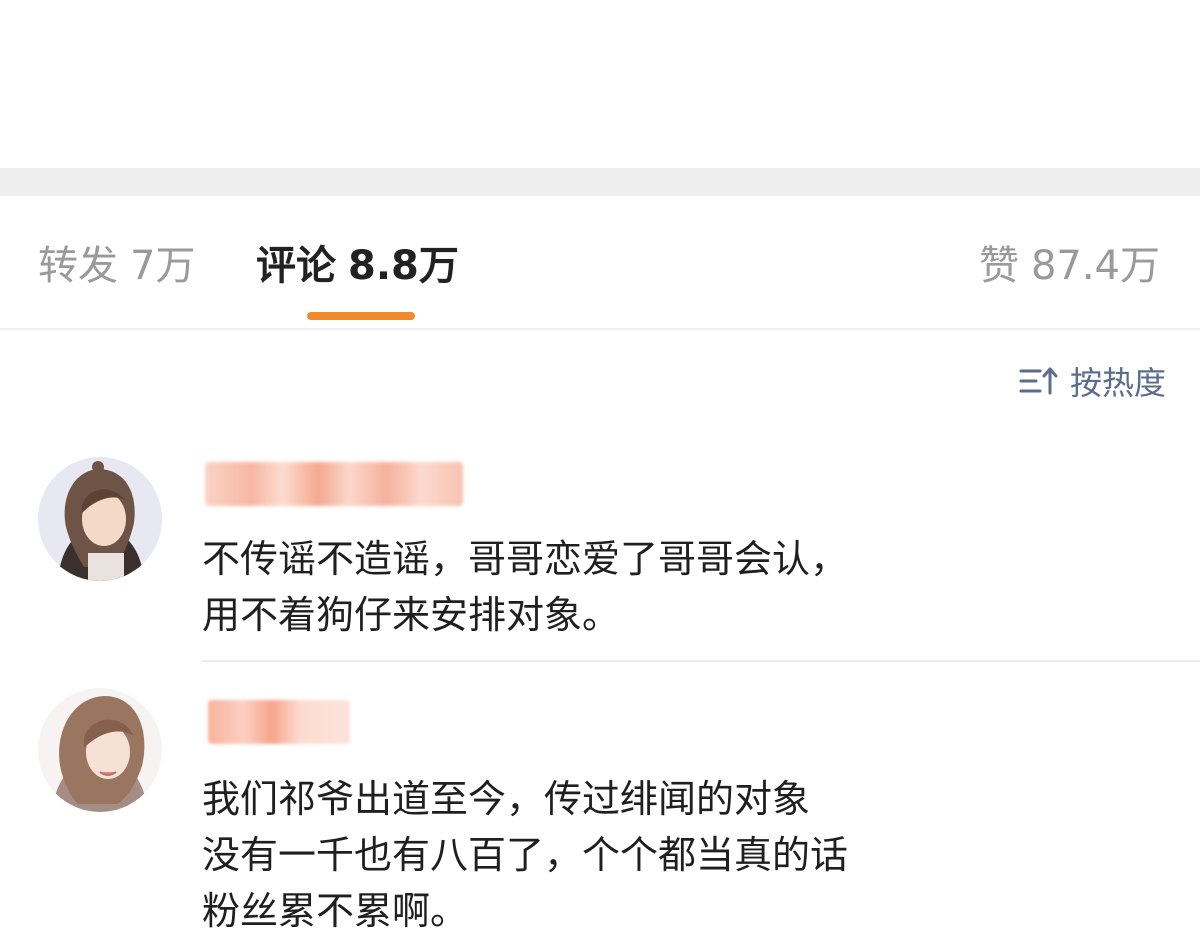  I want to click on sort-icon, so click(1038, 381).